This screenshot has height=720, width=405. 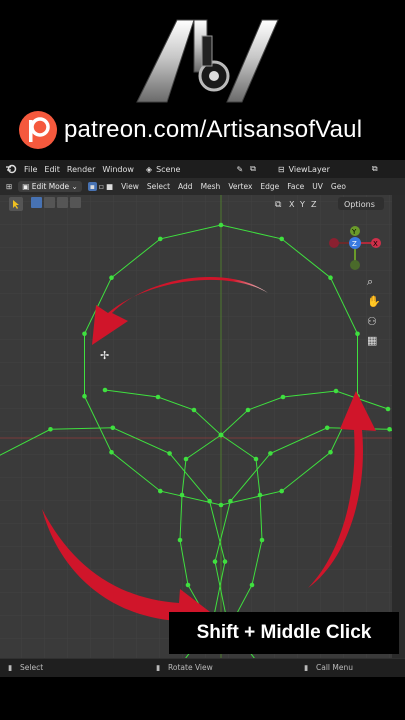 I want to click on patreon-link: patreon.com/ArtisansofVaul, so click(x=190, y=130).